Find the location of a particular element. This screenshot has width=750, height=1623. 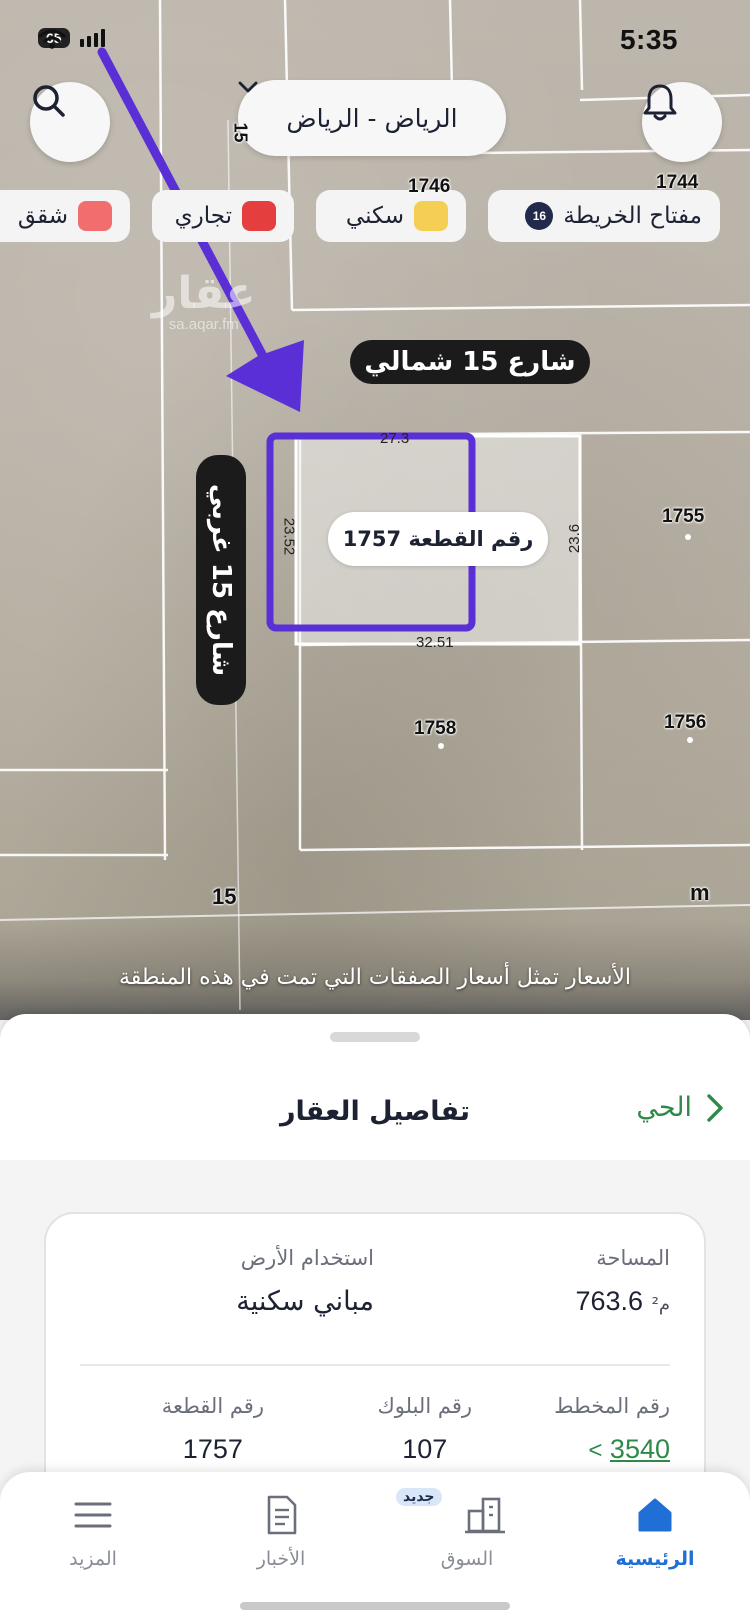

map-key-label: مفتاح الخريطة is located at coordinates (632, 216).